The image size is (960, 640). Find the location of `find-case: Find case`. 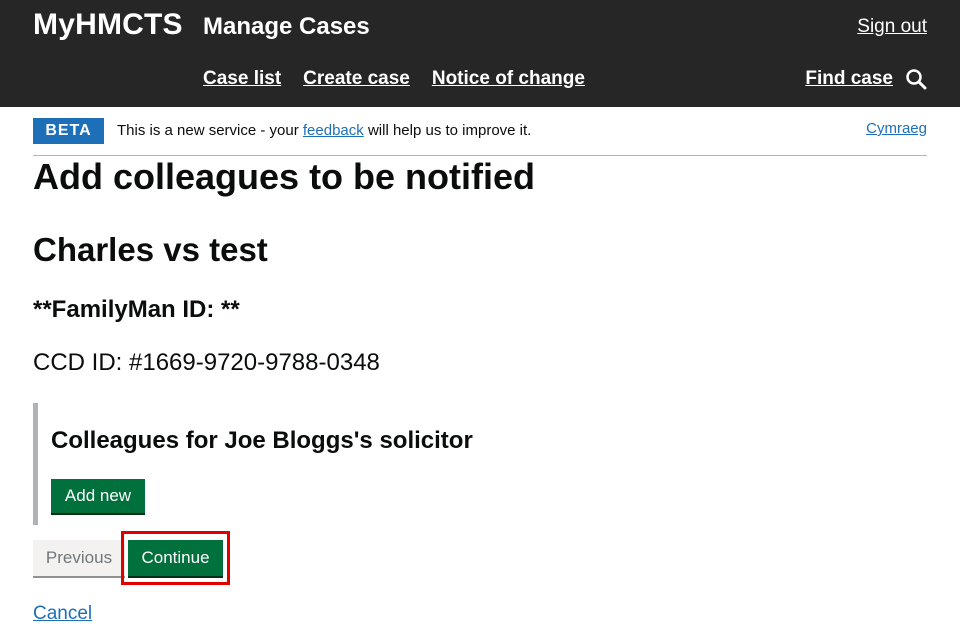

find-case: Find case is located at coordinates (866, 79).